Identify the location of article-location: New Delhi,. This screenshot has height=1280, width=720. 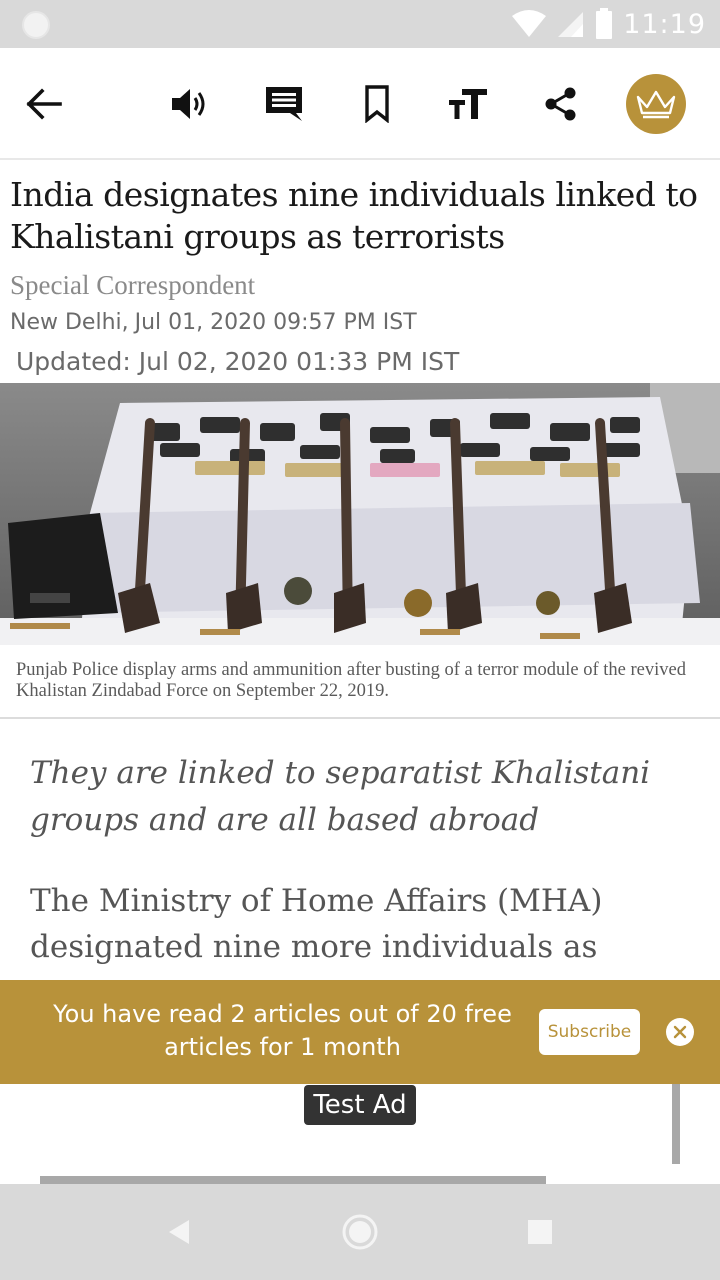
(69, 322).